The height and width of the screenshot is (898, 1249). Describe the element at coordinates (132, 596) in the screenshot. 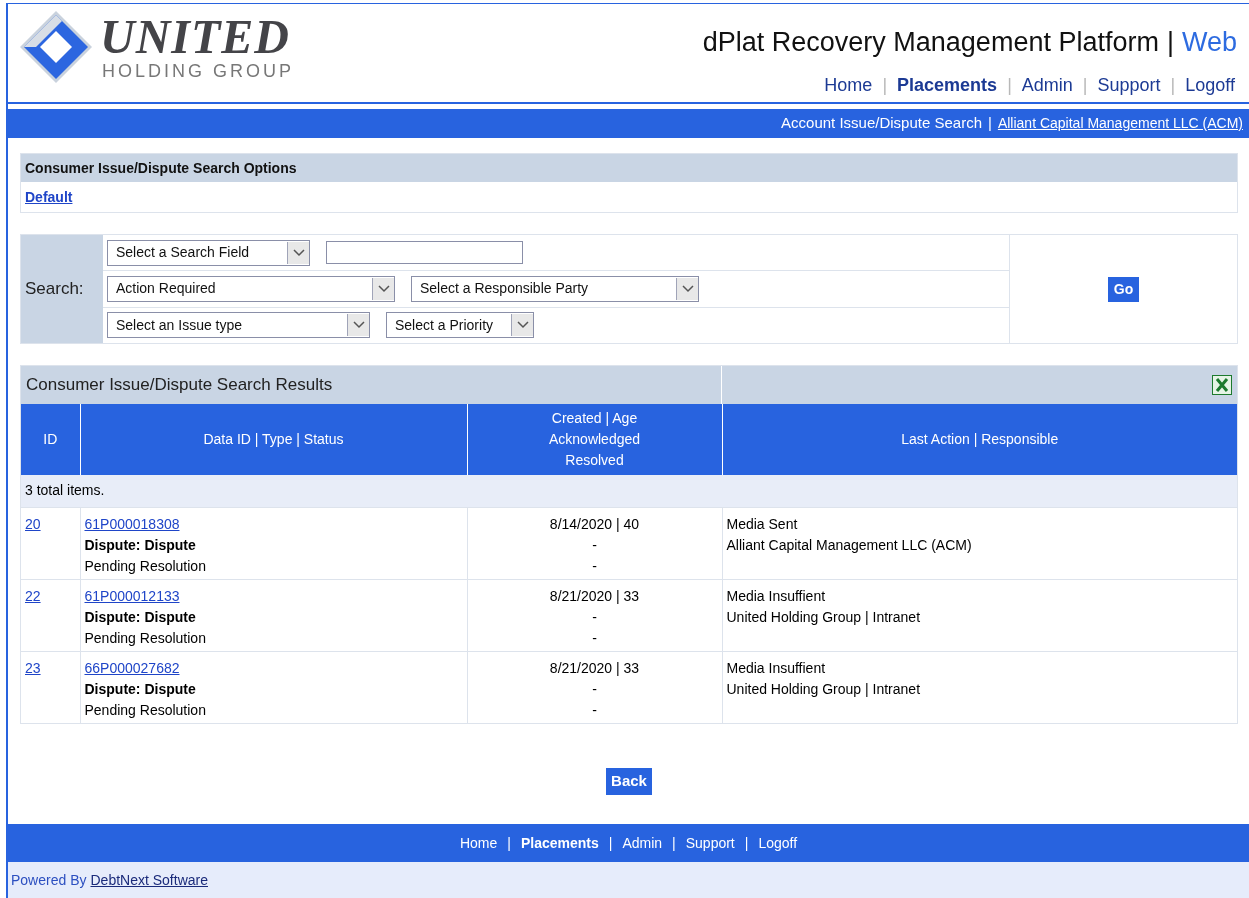

I see `data-id-link: 61P000012133` at that location.